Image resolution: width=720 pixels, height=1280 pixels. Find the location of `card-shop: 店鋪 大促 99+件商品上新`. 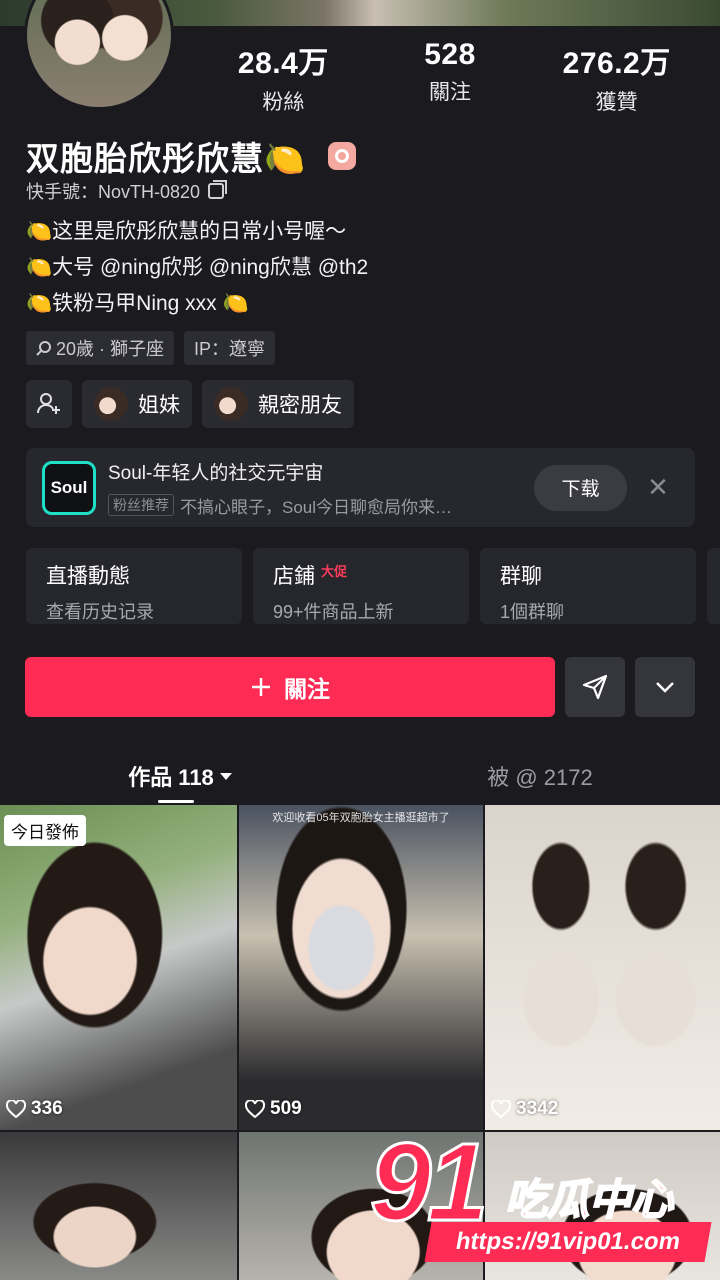

card-shop: 店鋪 大促 99+件商品上新 is located at coordinates (361, 586).